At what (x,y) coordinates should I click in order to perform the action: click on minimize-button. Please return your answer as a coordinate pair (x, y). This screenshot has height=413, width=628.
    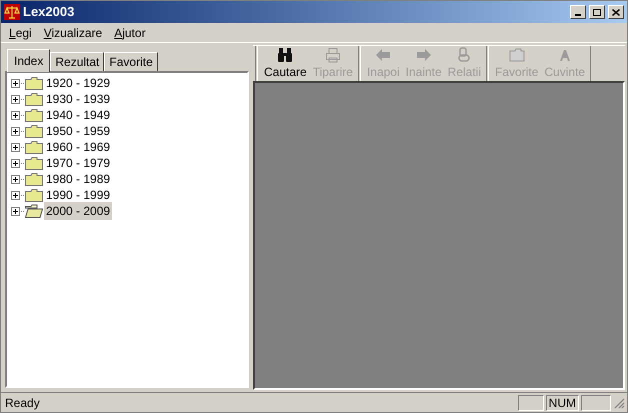
    Looking at the image, I should click on (578, 12).